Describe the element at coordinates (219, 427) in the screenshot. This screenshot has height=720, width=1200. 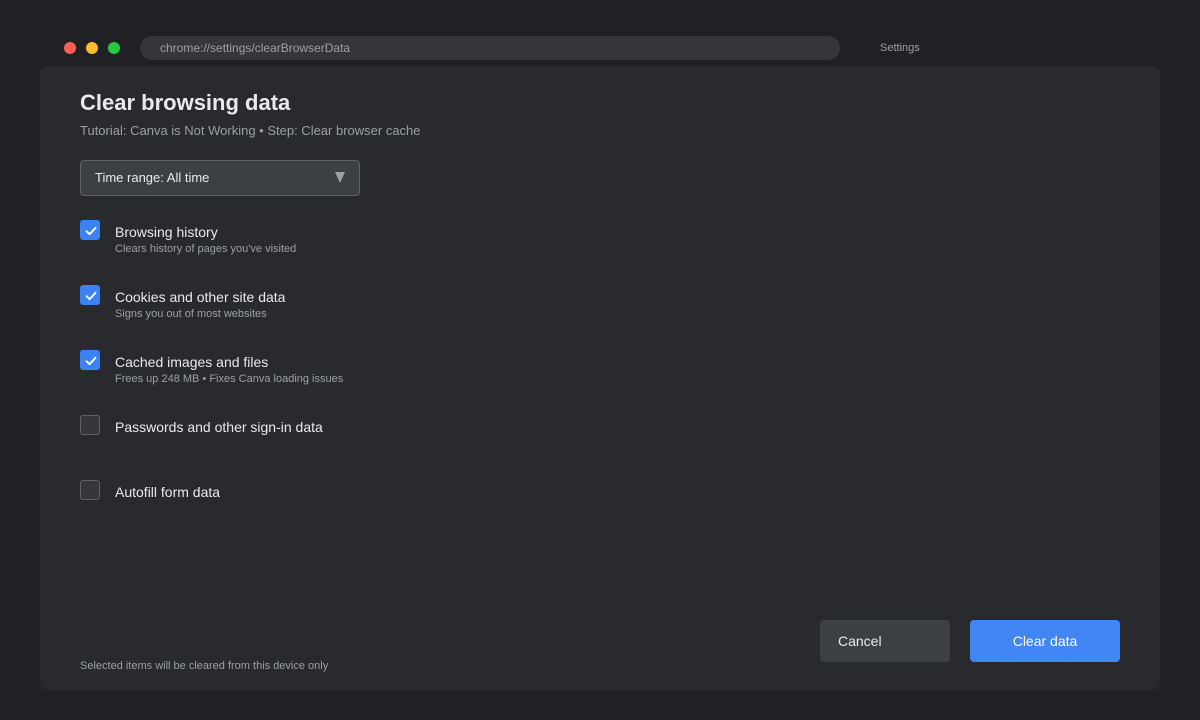
I see `option-label: Passwords and other sign-in data` at that location.